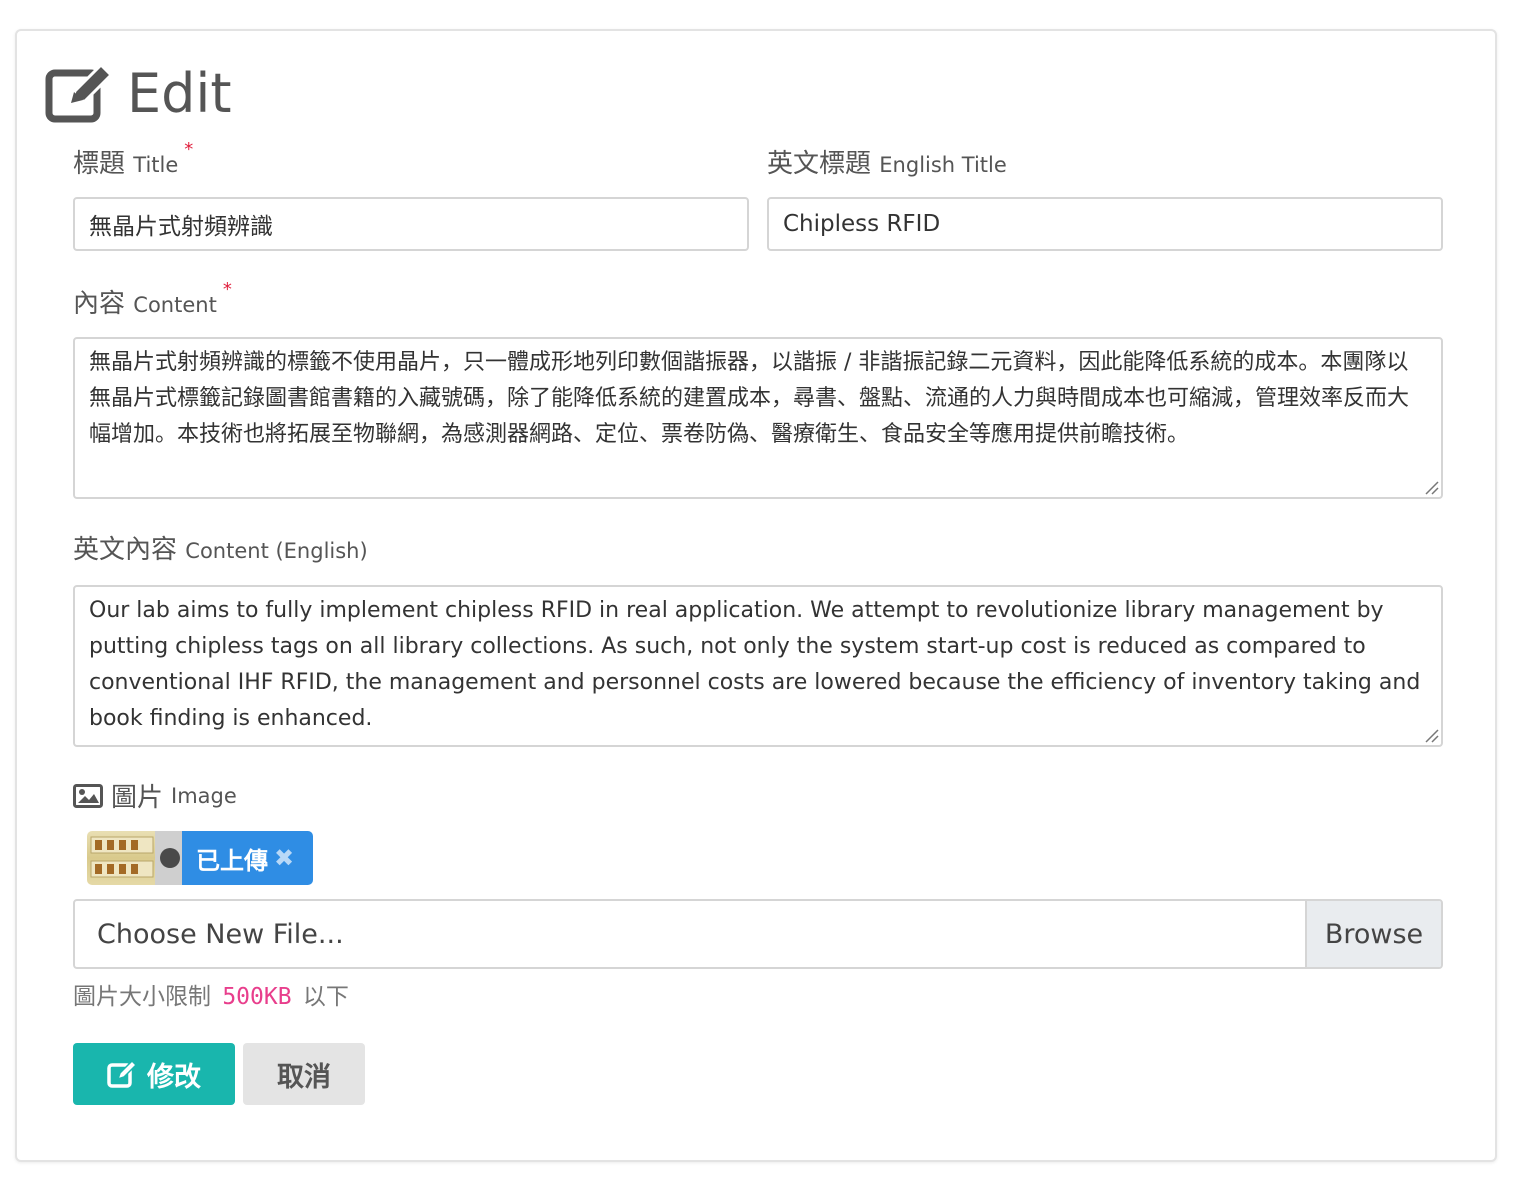 The image size is (1518, 1188). I want to click on file-size-hint: 圖片大小限制 500KB 以下, so click(211, 994).